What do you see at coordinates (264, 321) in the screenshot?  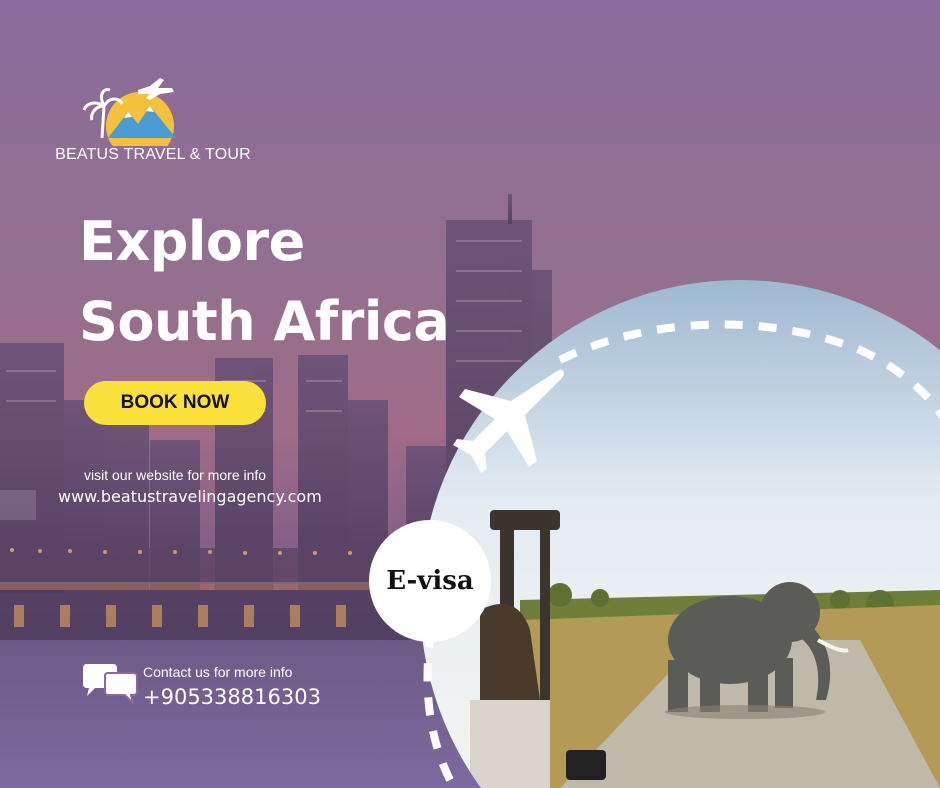 I see `headline-line-2: South Africa` at bounding box center [264, 321].